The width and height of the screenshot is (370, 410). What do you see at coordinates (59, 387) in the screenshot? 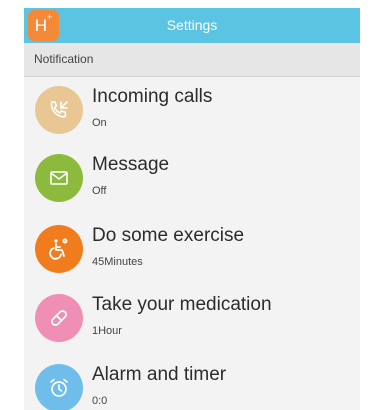
I see `alarm-clock-icon` at bounding box center [59, 387].